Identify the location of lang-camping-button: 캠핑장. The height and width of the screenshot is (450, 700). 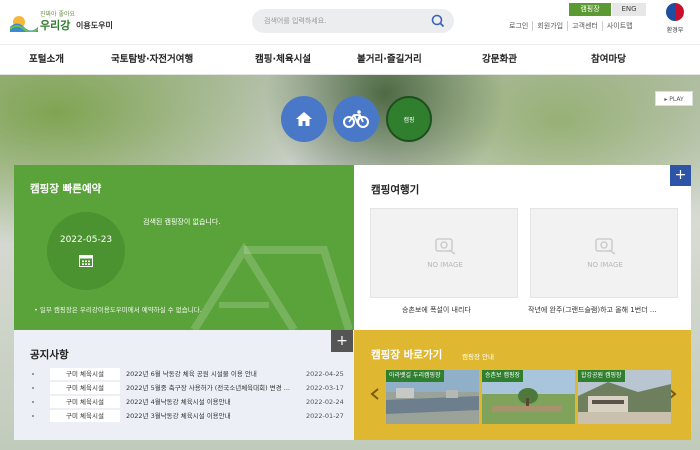
(590, 9).